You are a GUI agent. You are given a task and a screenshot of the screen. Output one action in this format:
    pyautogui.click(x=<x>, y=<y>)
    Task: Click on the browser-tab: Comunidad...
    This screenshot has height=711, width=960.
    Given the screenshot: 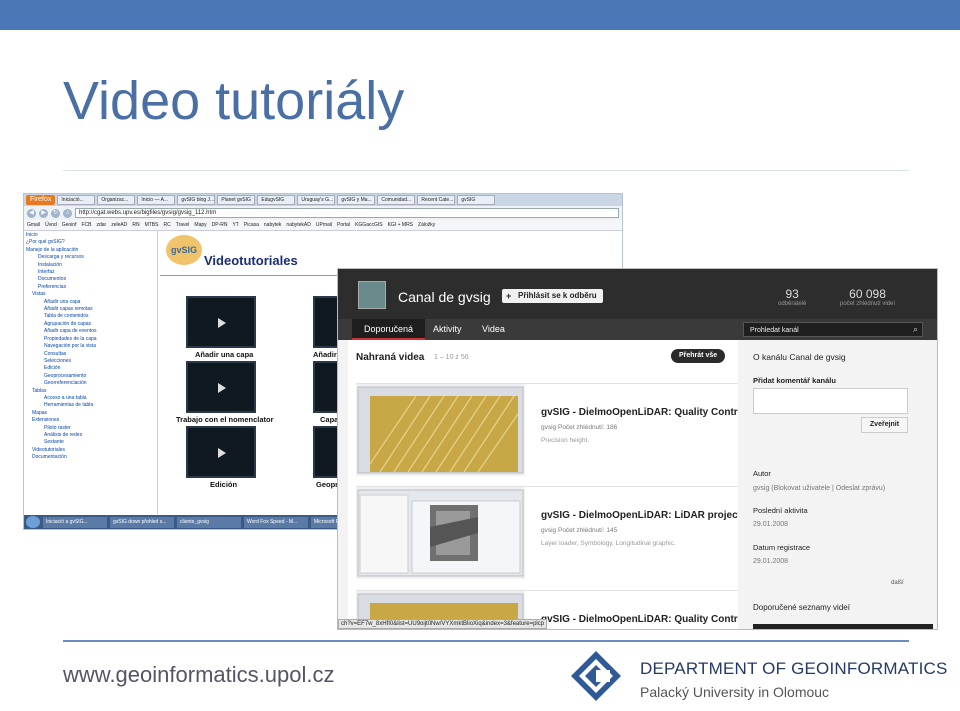 What is the action you would take?
    pyautogui.click(x=396, y=200)
    